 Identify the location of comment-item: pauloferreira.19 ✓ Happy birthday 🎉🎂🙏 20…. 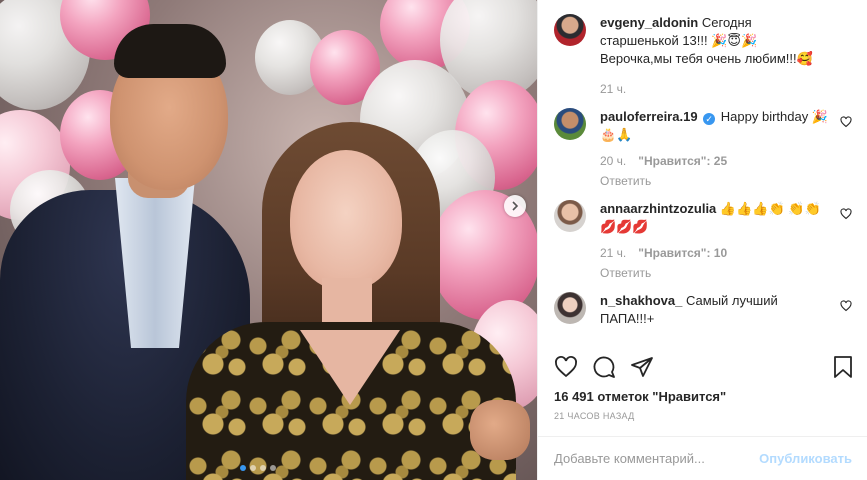
(703, 149).